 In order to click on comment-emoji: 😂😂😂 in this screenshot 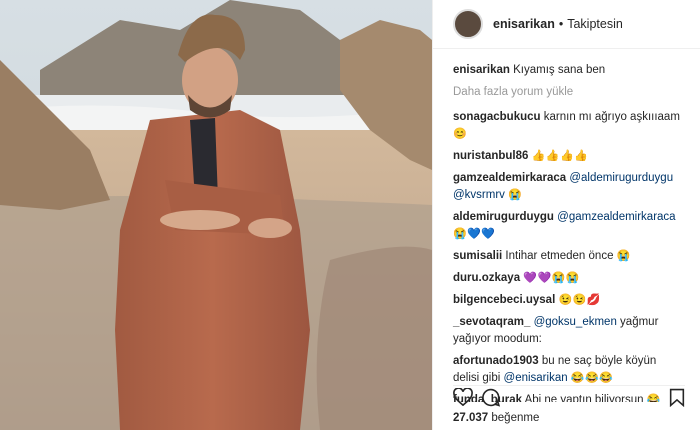, I will do `click(592, 378)`.